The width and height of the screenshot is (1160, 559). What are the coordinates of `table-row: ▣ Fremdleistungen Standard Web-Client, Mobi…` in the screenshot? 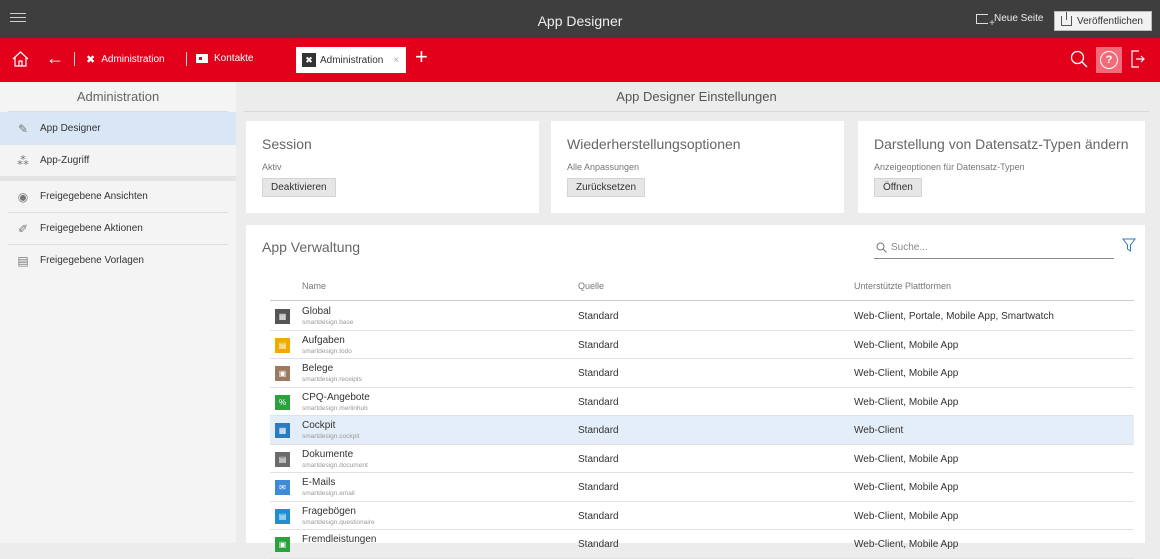 It's located at (702, 544).